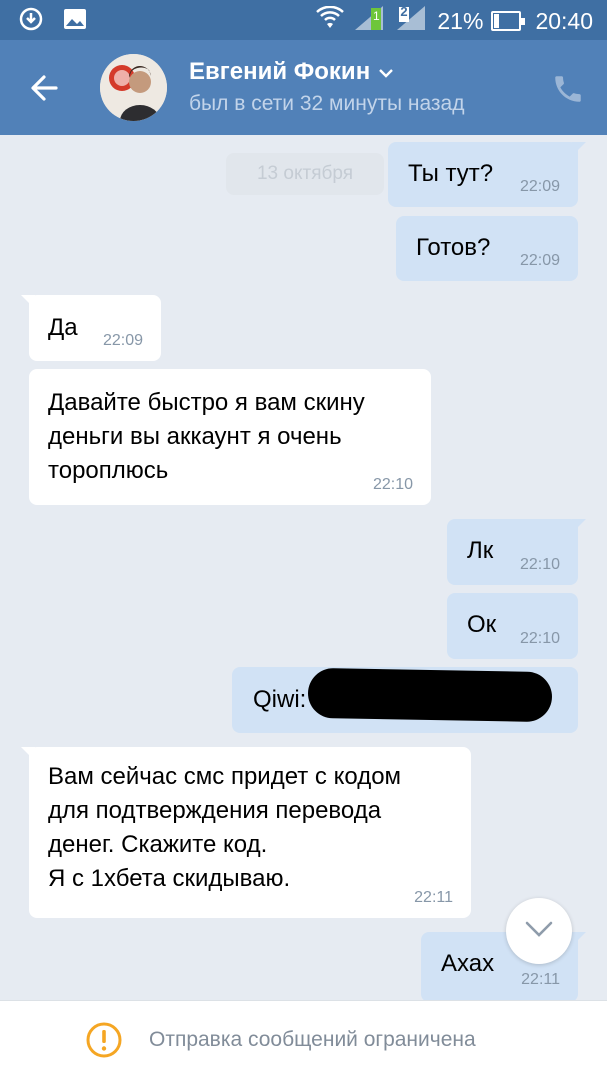  I want to click on message-text: Да, so click(63, 327).